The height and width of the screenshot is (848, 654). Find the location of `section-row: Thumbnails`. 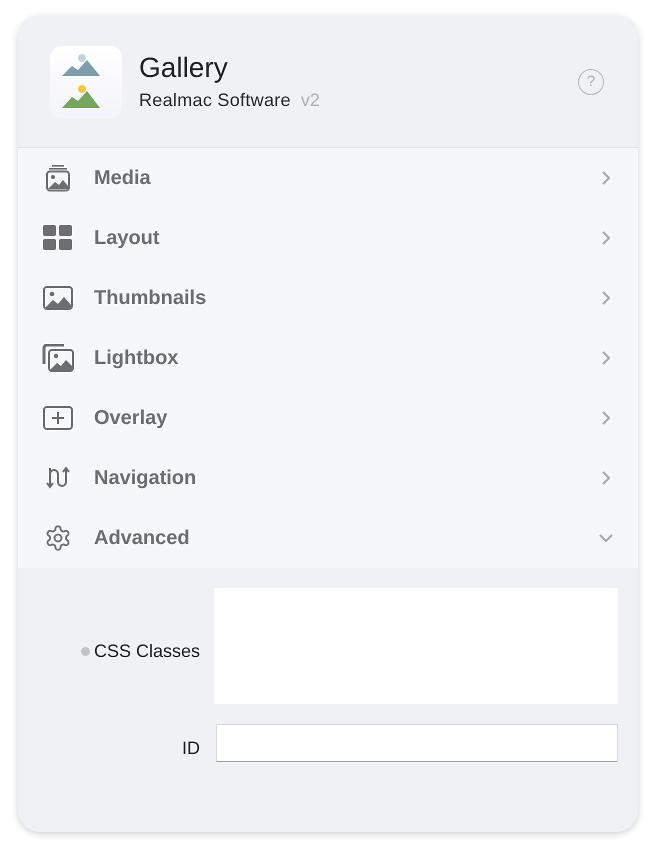

section-row: Thumbnails is located at coordinates (328, 298).